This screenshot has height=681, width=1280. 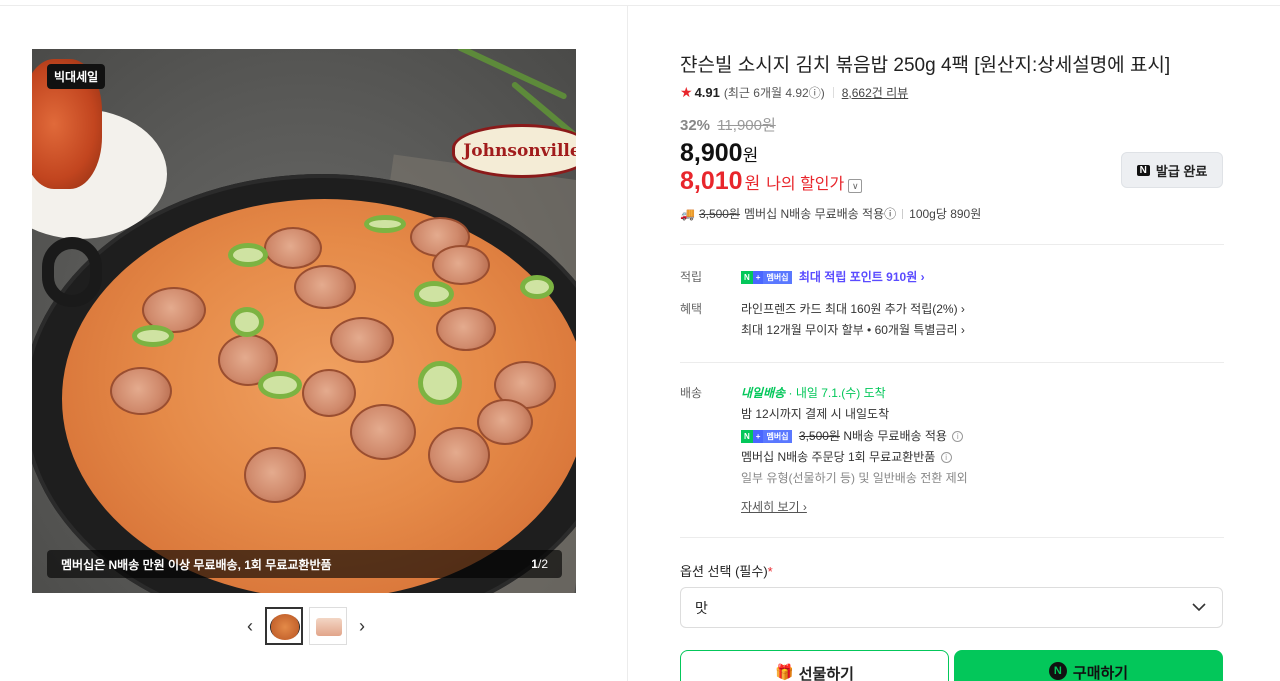 I want to click on truck-icon: 🚚, so click(x=687, y=213).